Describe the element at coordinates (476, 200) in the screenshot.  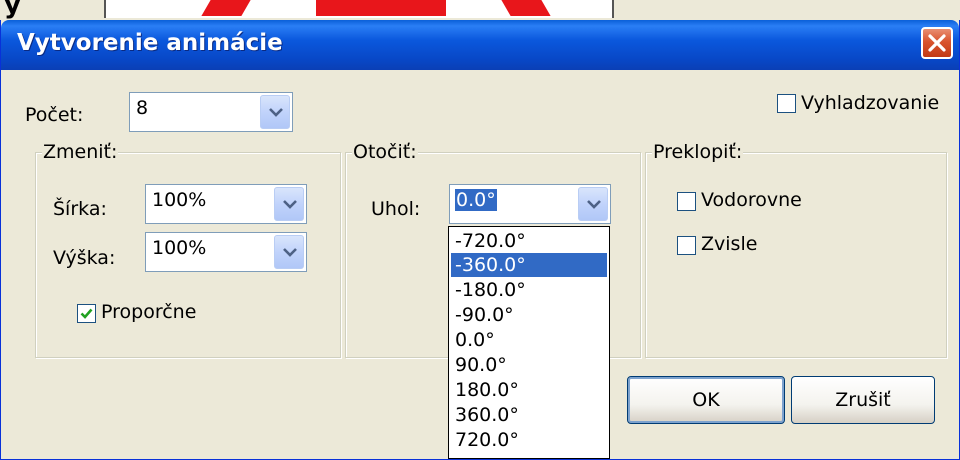
I see `angle-value: 0.0°` at that location.